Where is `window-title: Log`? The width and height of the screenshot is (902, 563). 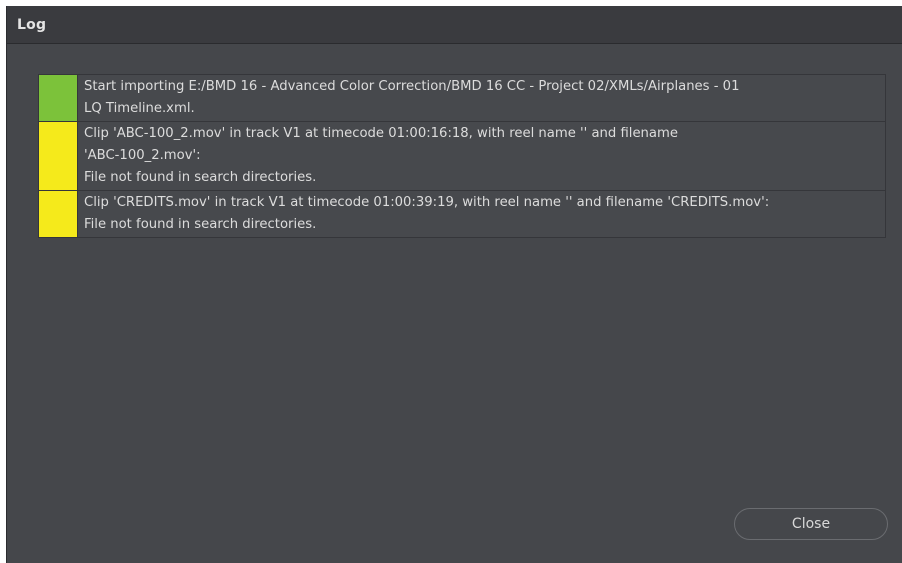
window-title: Log is located at coordinates (32, 24).